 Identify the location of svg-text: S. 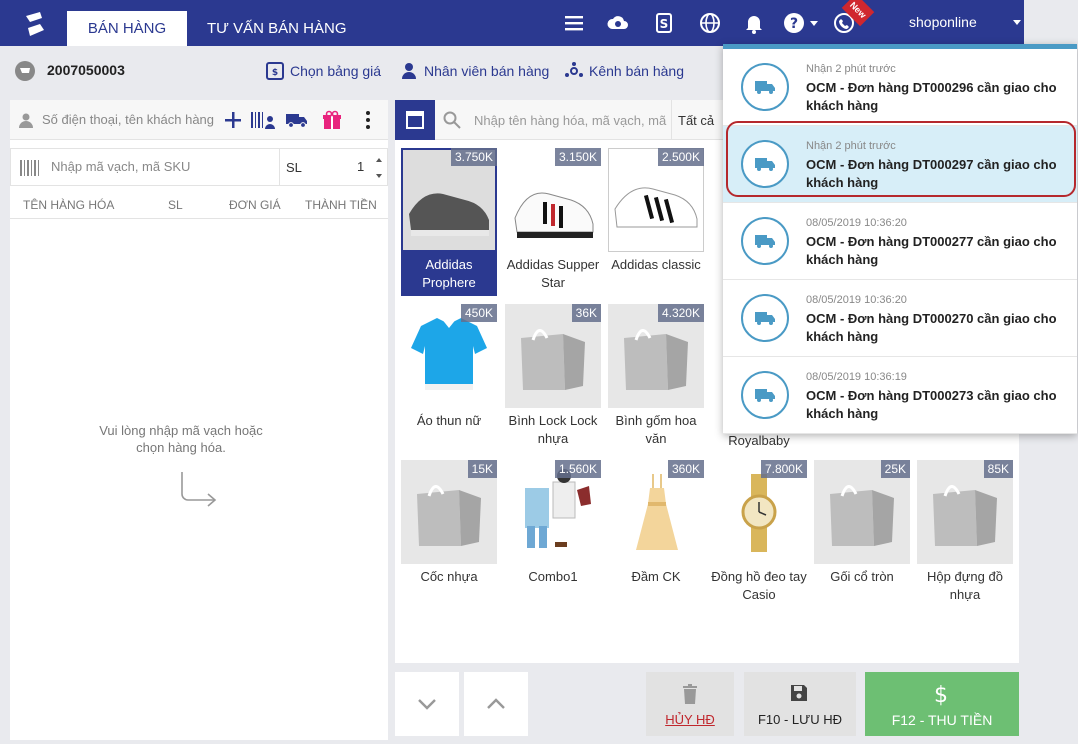
(664, 24).